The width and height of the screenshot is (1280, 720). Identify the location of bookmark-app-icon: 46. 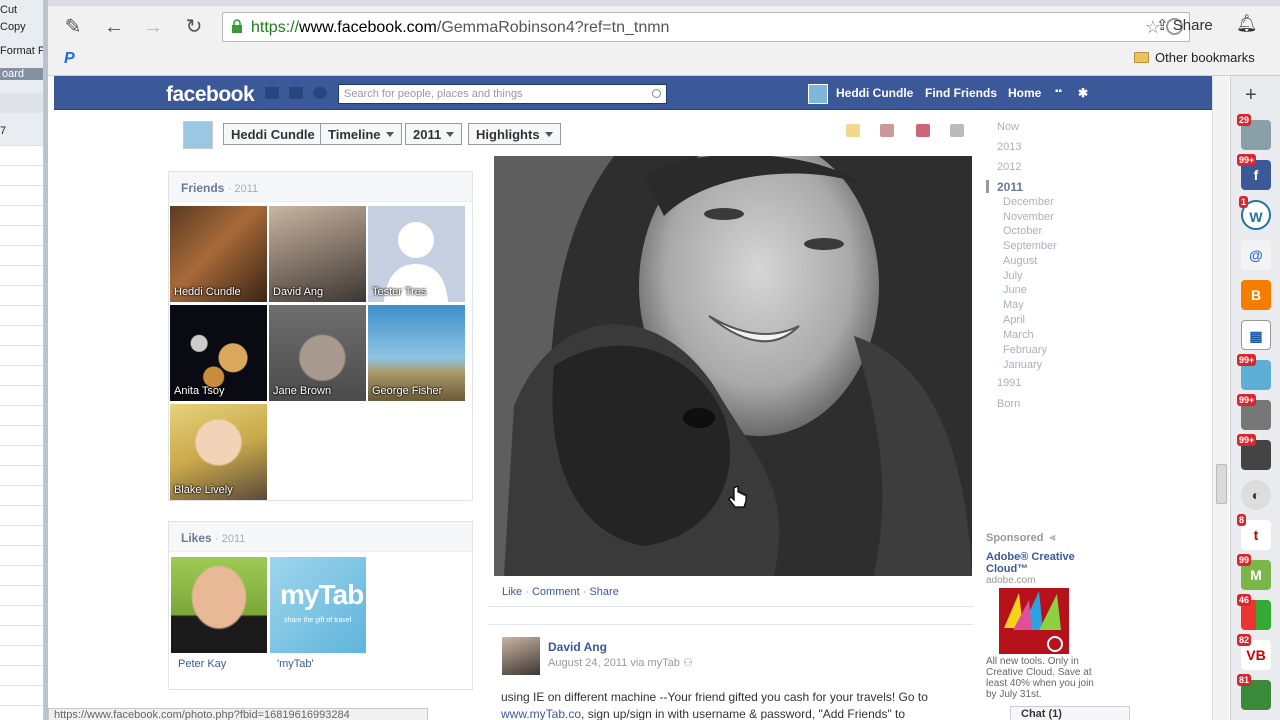
(1254, 612).